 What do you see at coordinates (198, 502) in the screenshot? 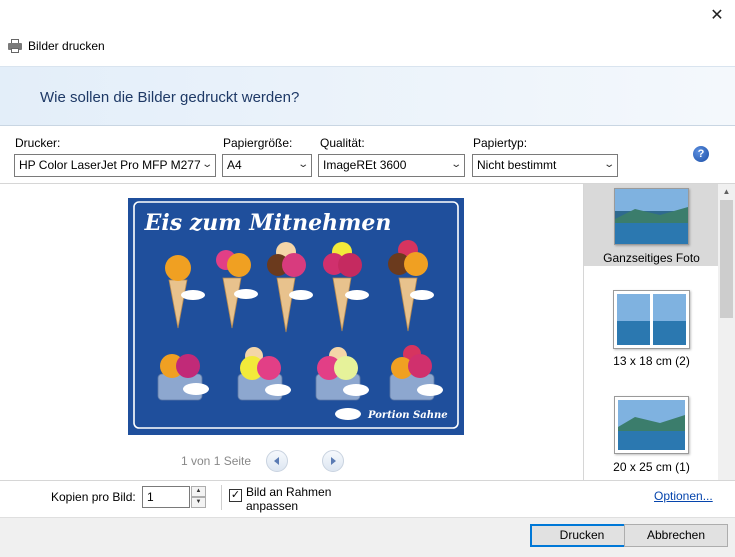
I see `spin-down-icon: ▼` at bounding box center [198, 502].